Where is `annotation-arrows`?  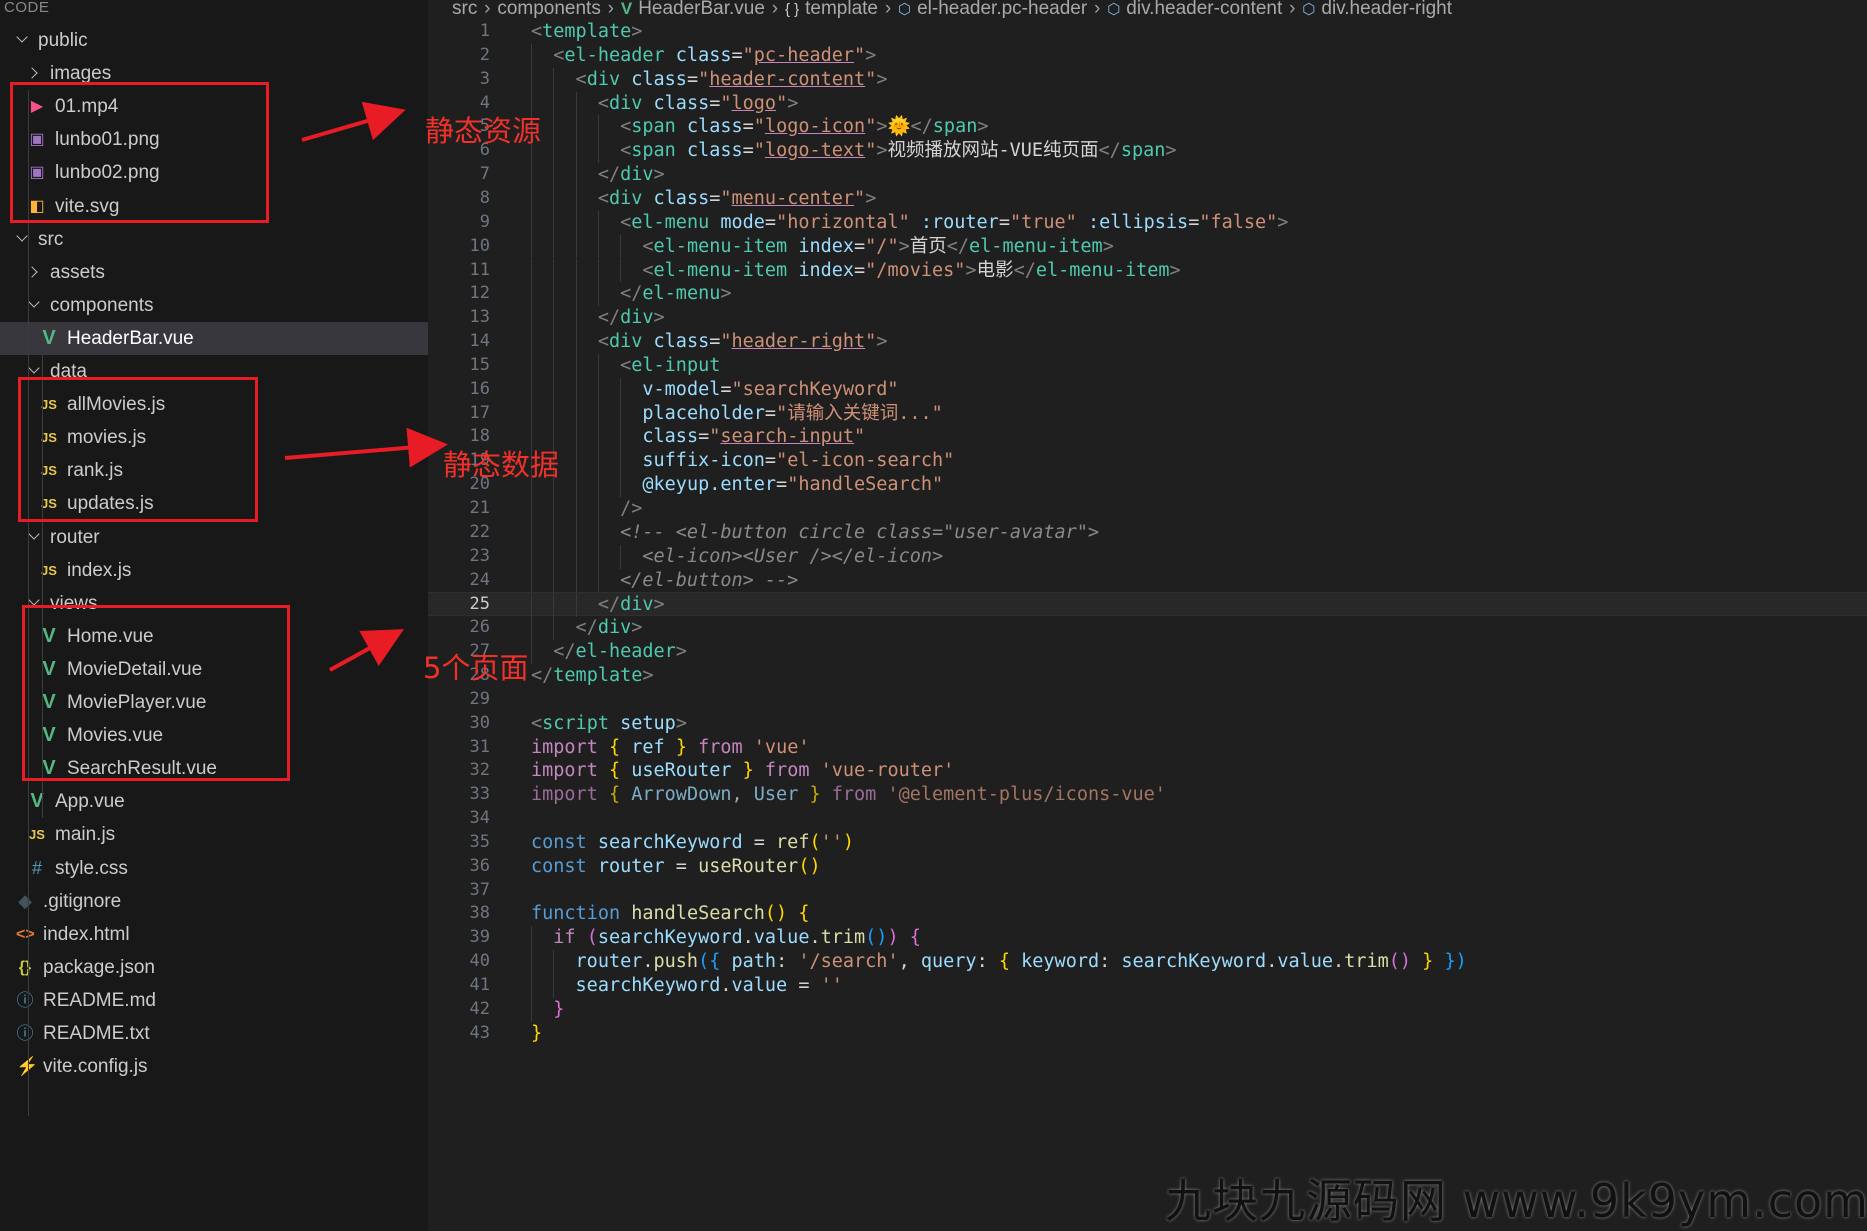
annotation-arrows is located at coordinates (366, 386).